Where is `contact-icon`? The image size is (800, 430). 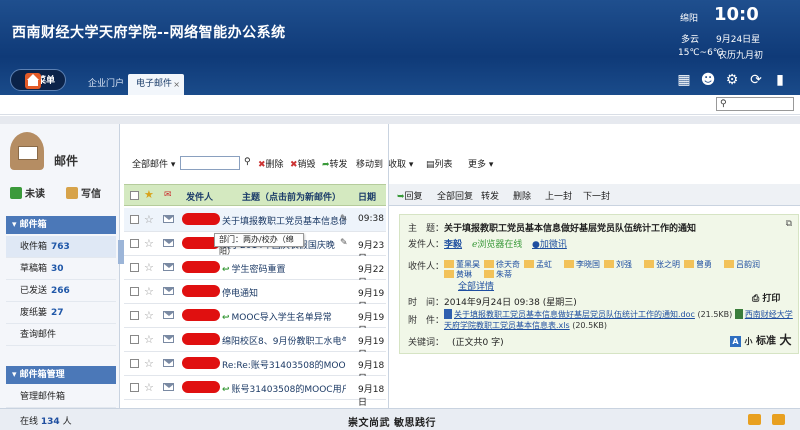 contact-icon is located at coordinates (689, 264).